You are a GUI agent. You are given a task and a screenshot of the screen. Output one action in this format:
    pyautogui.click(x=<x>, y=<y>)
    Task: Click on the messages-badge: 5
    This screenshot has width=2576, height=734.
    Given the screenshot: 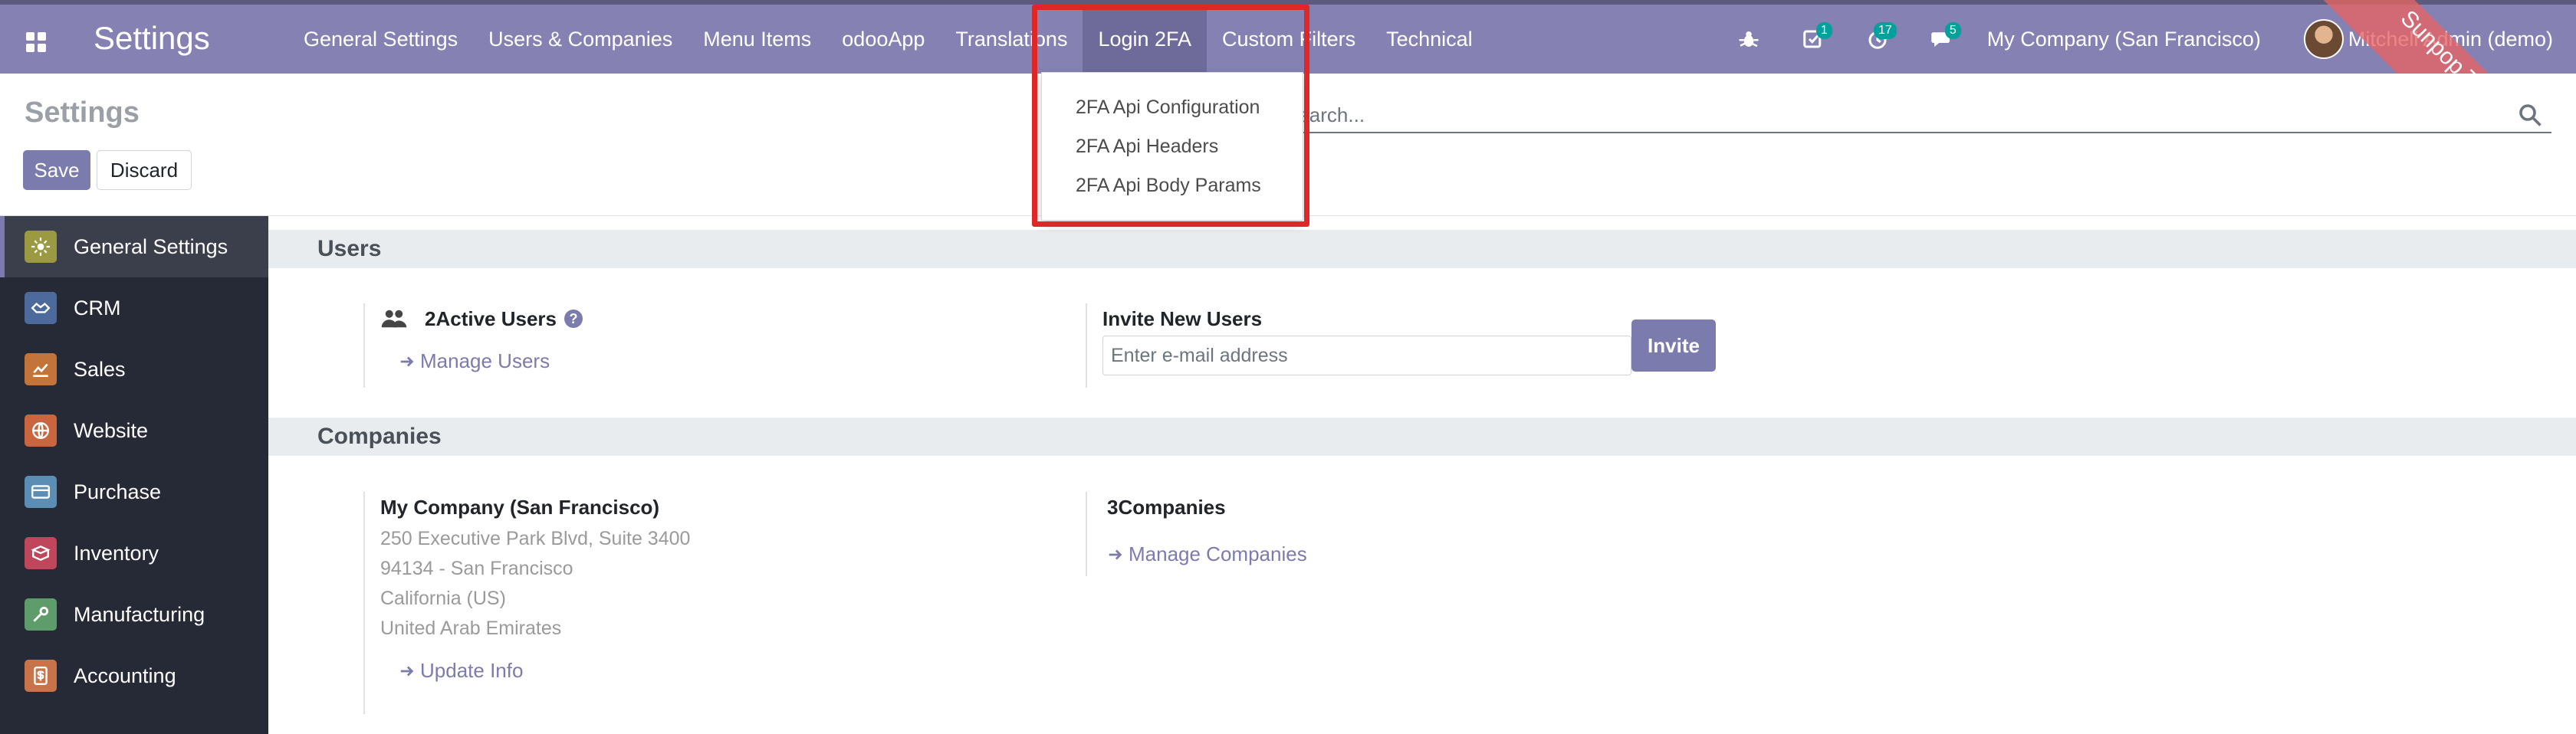 What is the action you would take?
    pyautogui.click(x=1952, y=30)
    